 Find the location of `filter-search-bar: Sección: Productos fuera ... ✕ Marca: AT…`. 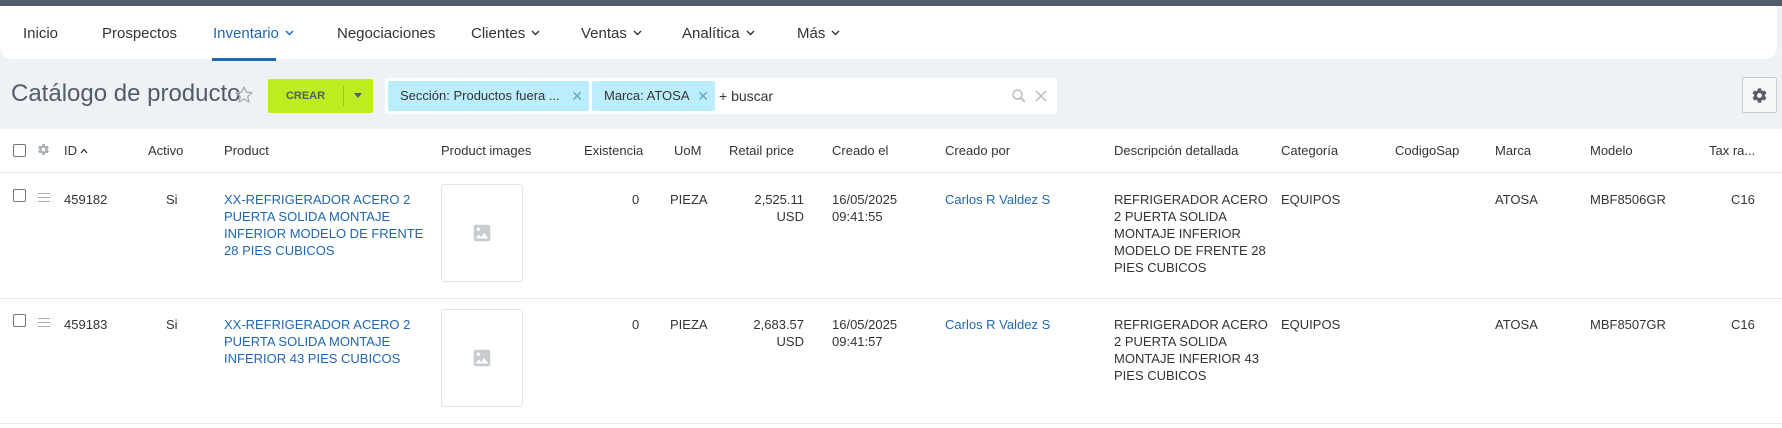

filter-search-bar: Sección: Productos fuera ... ✕ Marca: AT… is located at coordinates (721, 96).